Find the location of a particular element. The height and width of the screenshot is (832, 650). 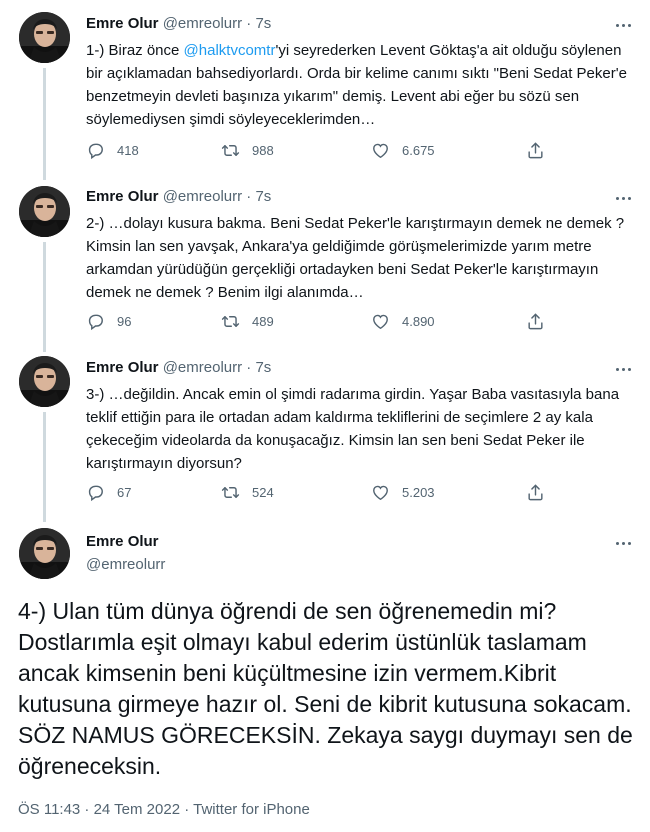

main-display-name: Emre Olur is located at coordinates (122, 542).